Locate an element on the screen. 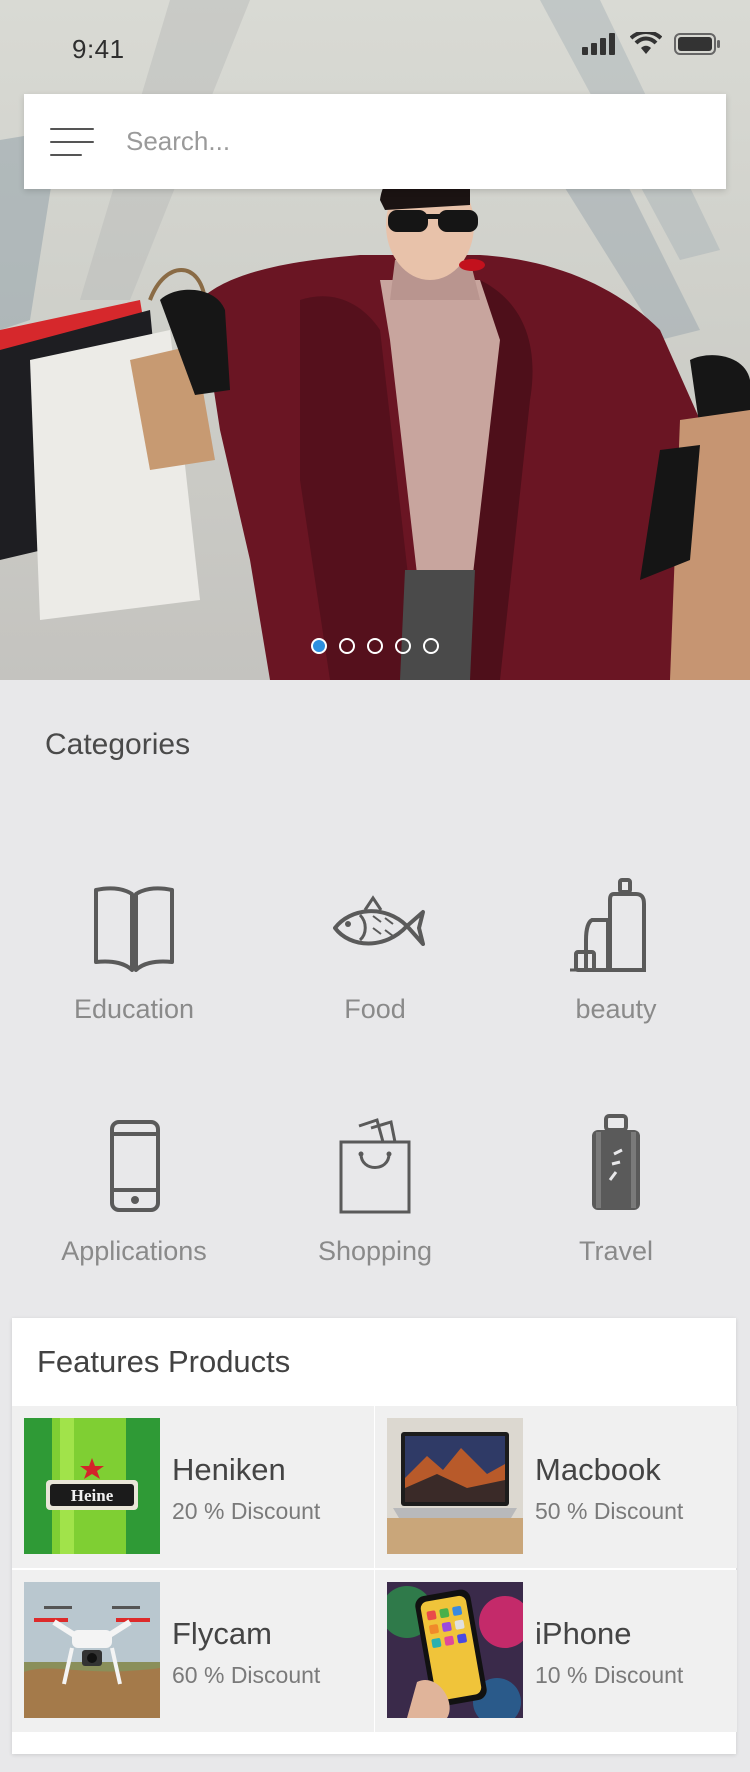 Image resolution: width=750 pixels, height=1772 pixels. category-shopping: Shopping is located at coordinates (375, 1184).